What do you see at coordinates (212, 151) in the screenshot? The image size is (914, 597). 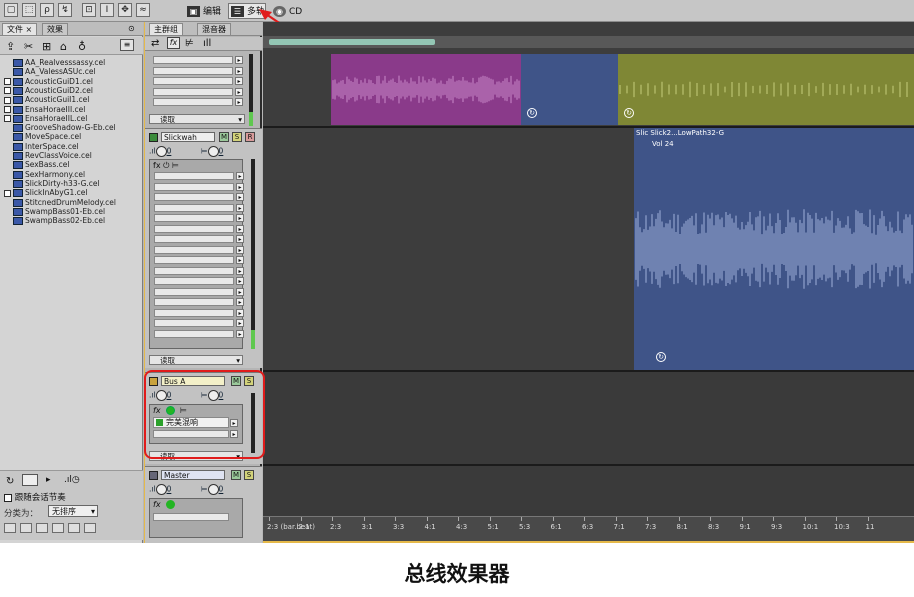 I see `track2-pan: ⊨ 0` at bounding box center [212, 151].